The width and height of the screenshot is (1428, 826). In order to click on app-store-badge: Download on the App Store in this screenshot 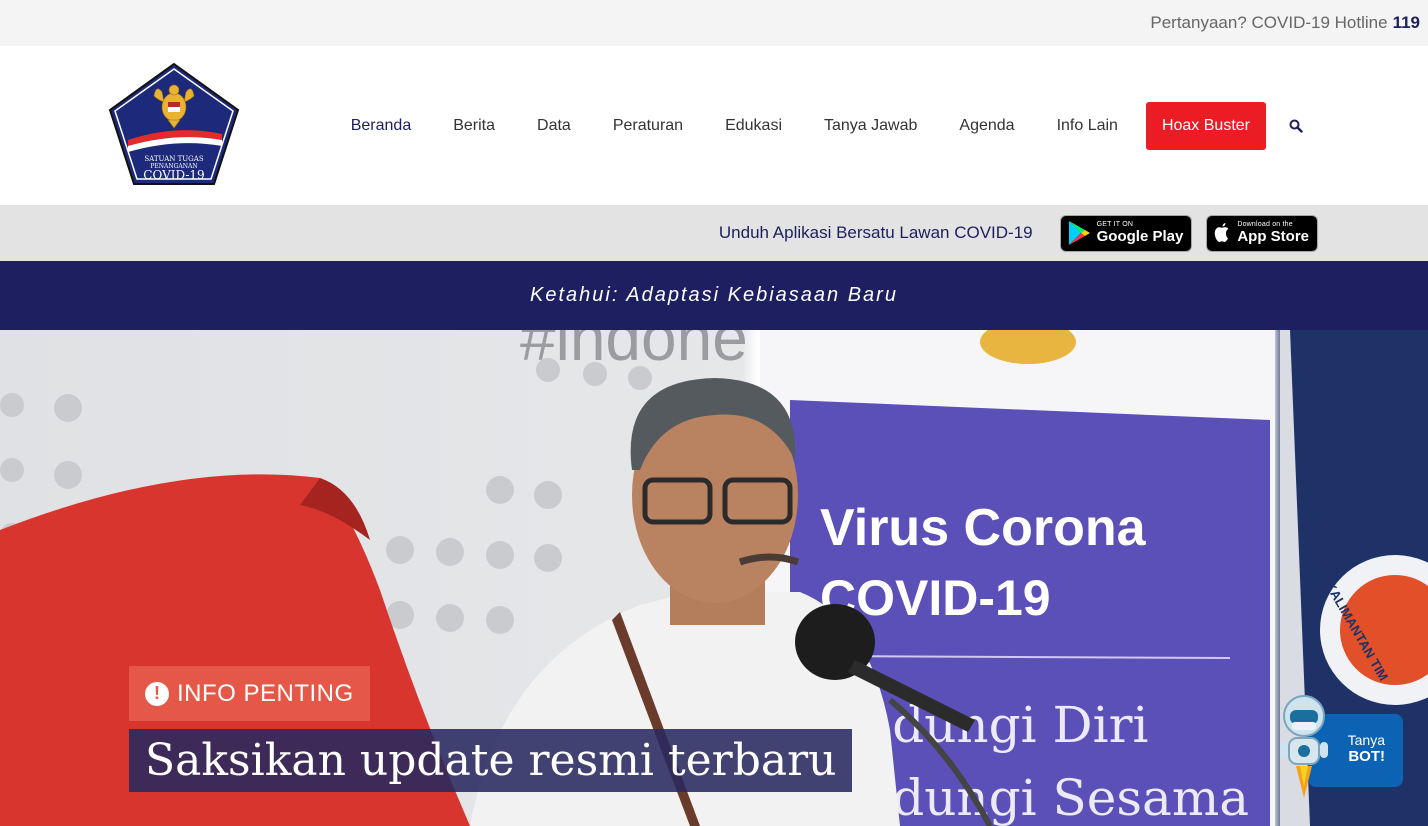, I will do `click(1262, 233)`.